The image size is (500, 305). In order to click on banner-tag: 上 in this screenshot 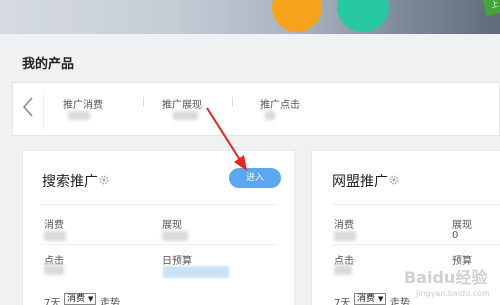, I will do `click(491, 8)`.